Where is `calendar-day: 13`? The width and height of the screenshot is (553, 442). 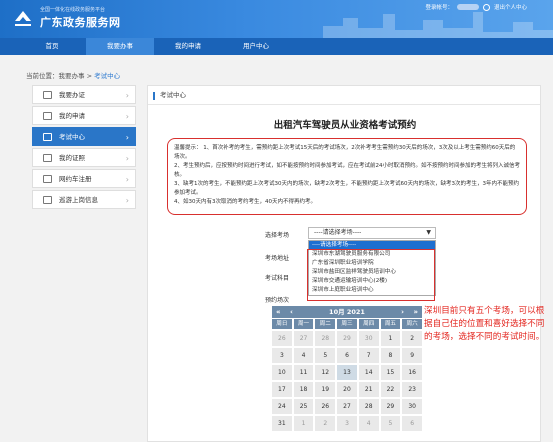 calendar-day: 13 is located at coordinates (347, 372).